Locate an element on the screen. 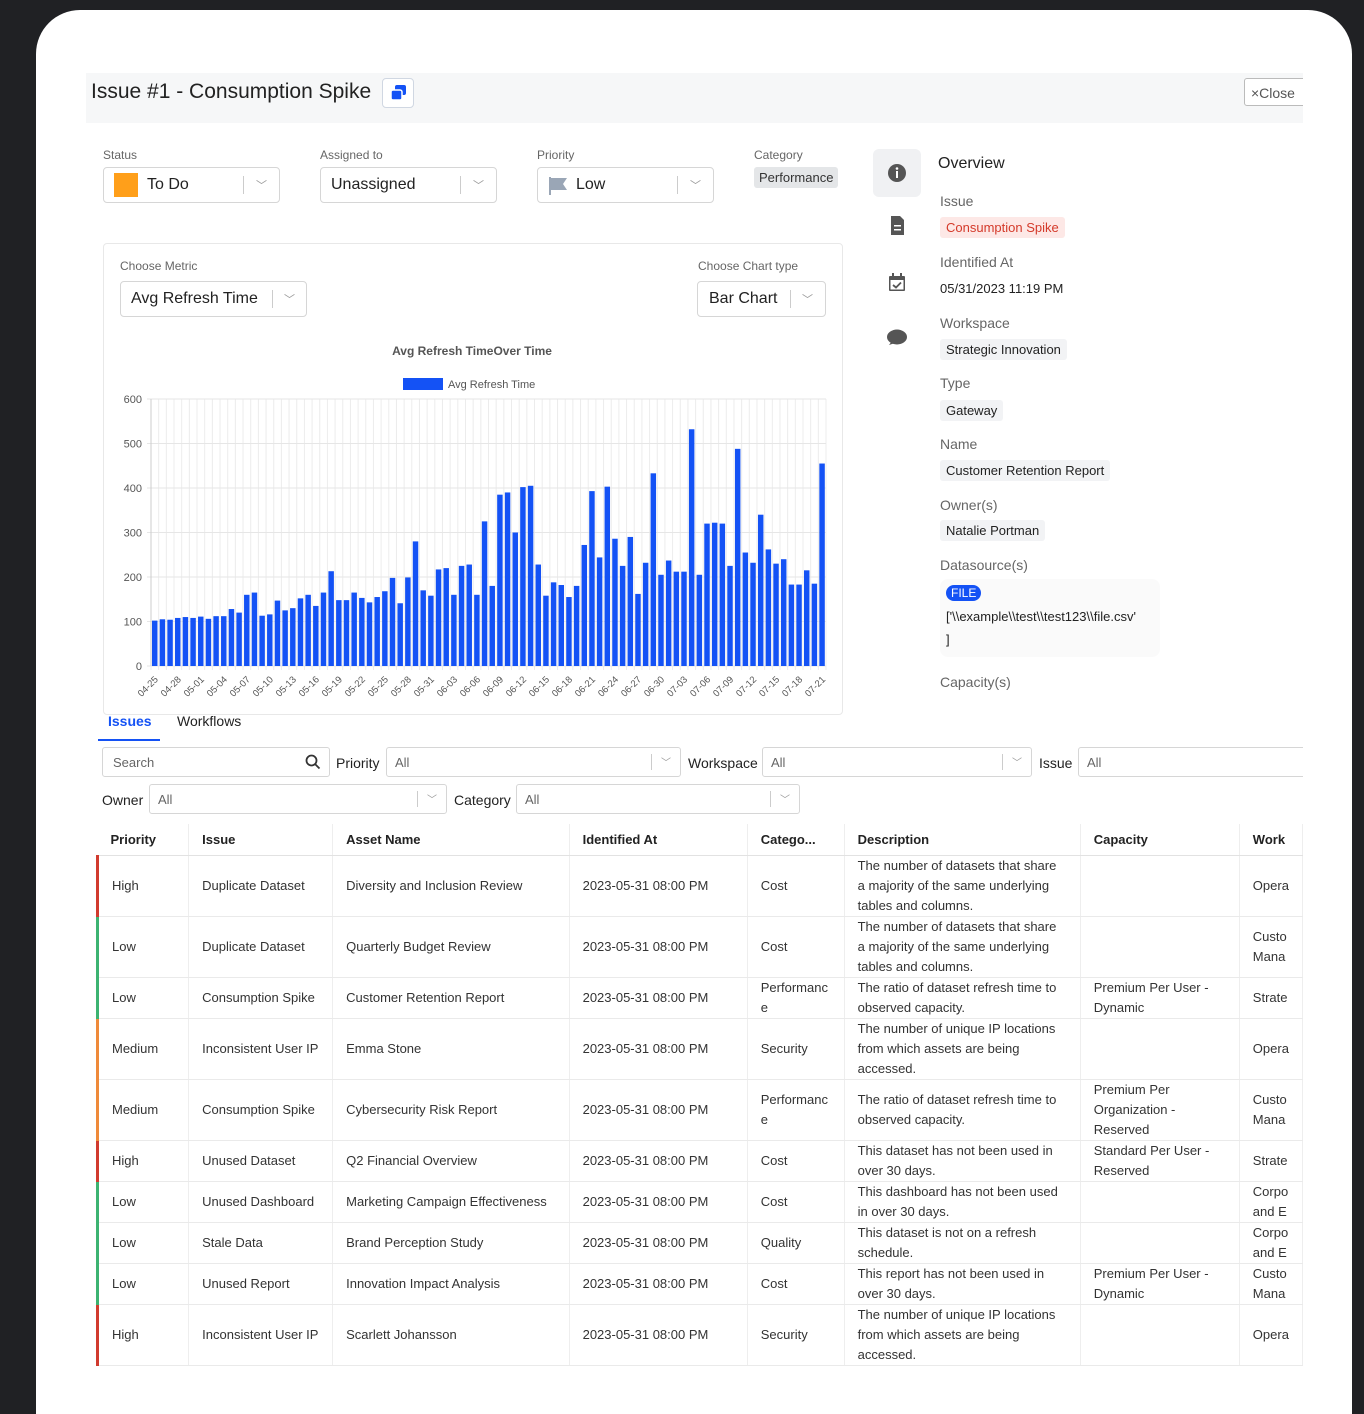 This screenshot has height=1414, width=1364. column-header-asset-name: Asset Name is located at coordinates (451, 840).